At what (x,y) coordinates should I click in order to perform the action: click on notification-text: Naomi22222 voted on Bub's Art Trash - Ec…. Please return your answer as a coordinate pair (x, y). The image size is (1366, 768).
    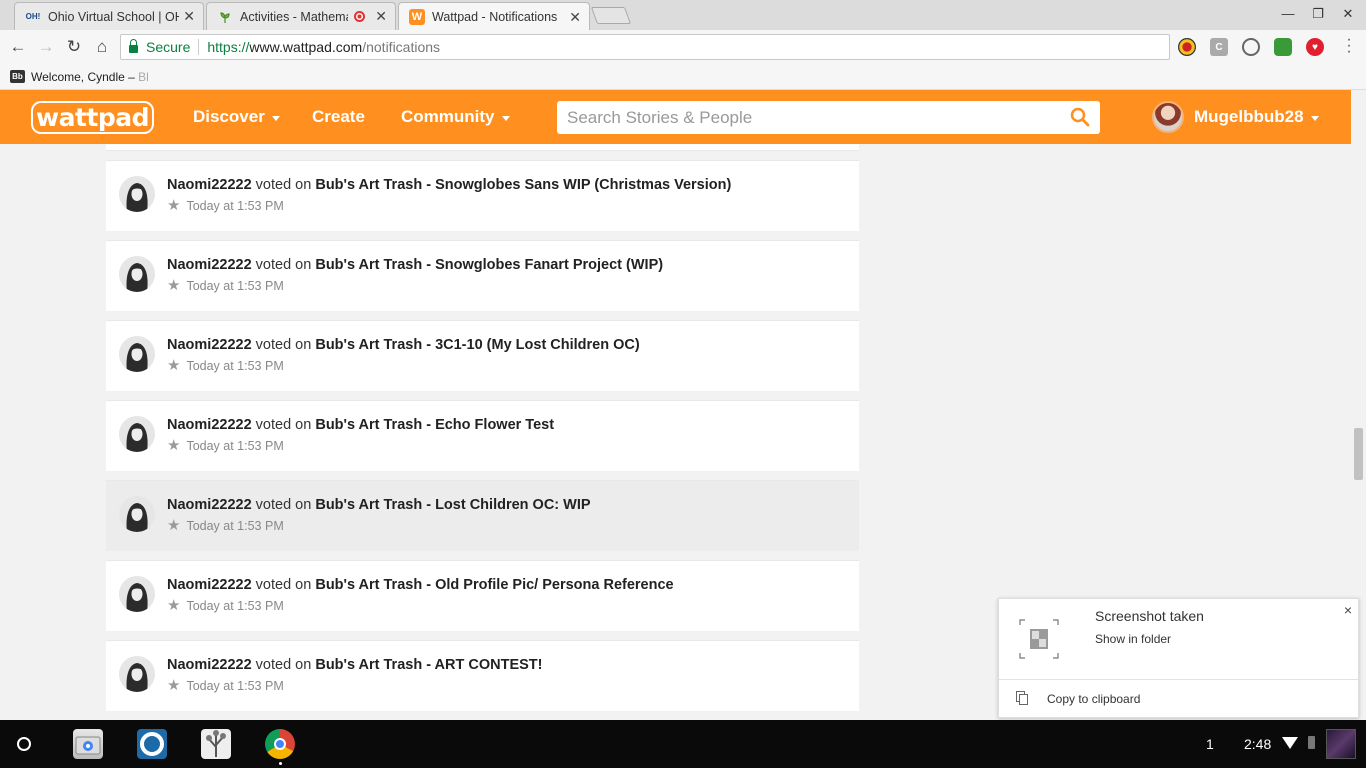
    Looking at the image, I should click on (360, 425).